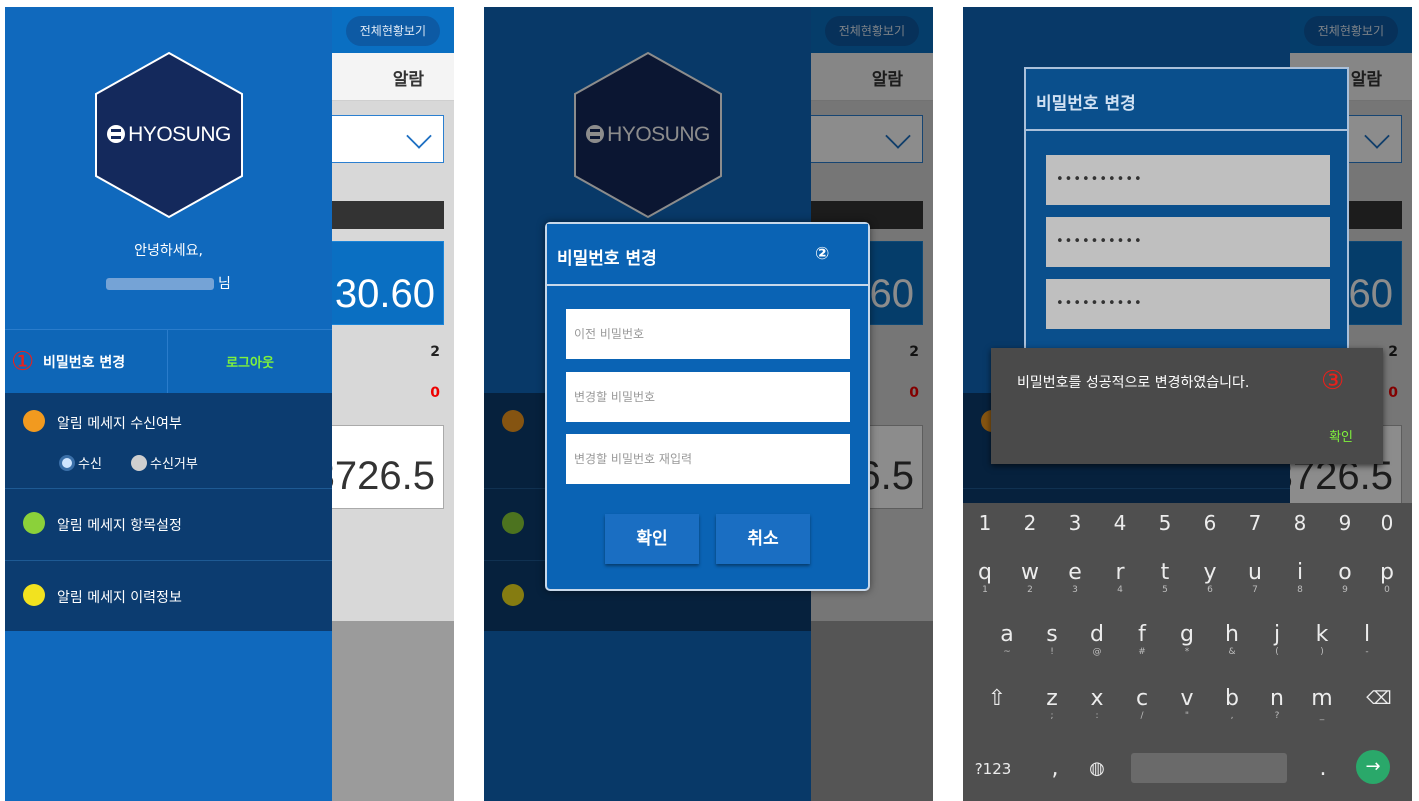 This screenshot has width=1419, height=801. Describe the element at coordinates (1007, 640) in the screenshot. I see `key-a: a ~` at that location.